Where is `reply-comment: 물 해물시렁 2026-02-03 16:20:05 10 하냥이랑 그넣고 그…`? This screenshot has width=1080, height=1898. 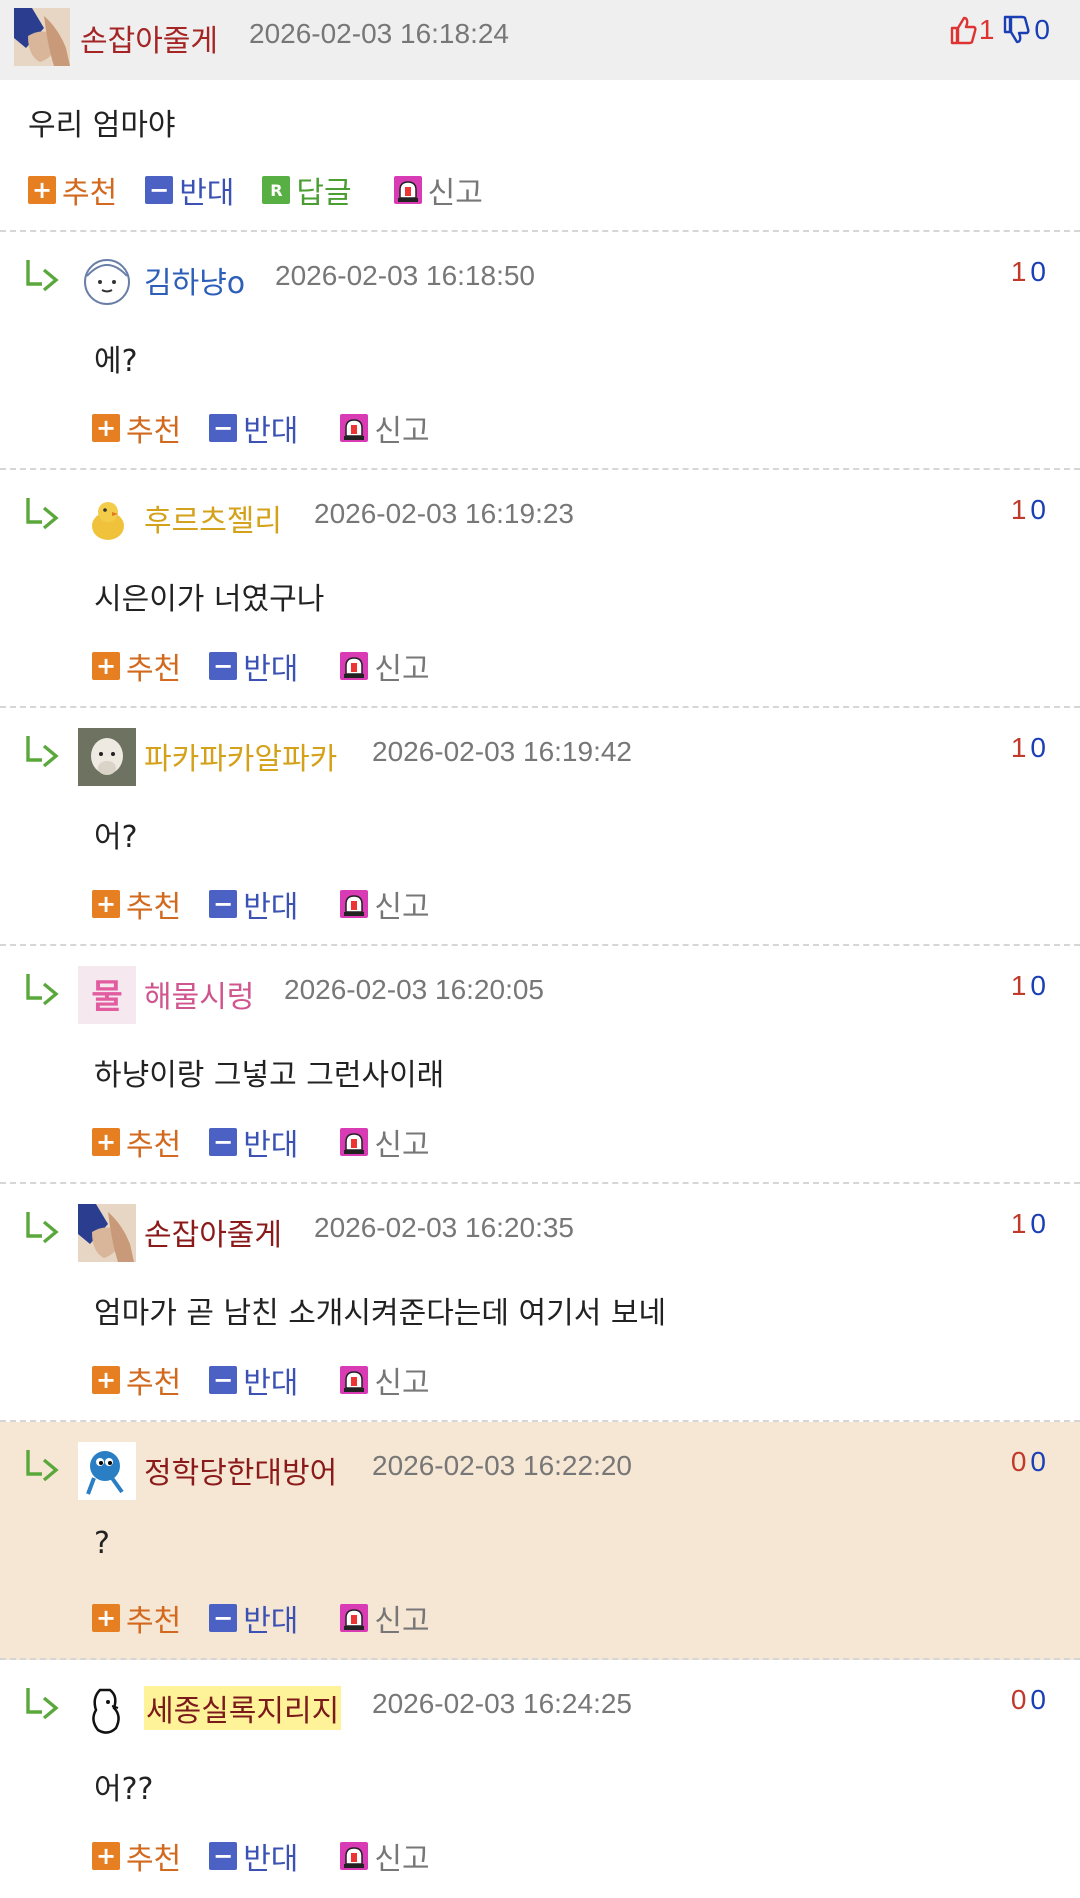 reply-comment: 물 해물시렁 2026-02-03 16:20:05 10 하냥이랑 그넣고 그… is located at coordinates (540, 1065).